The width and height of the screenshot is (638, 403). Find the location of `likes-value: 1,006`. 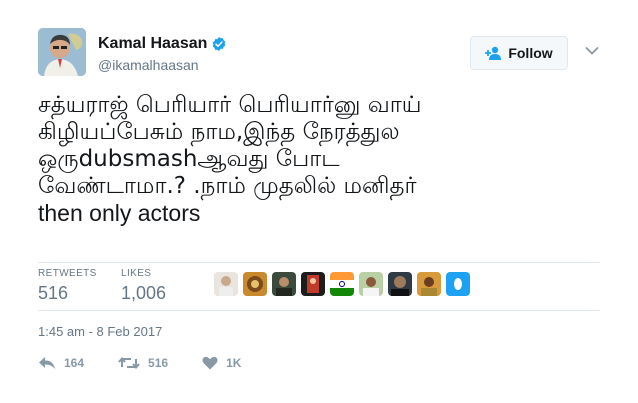

likes-value: 1,006 is located at coordinates (144, 293).